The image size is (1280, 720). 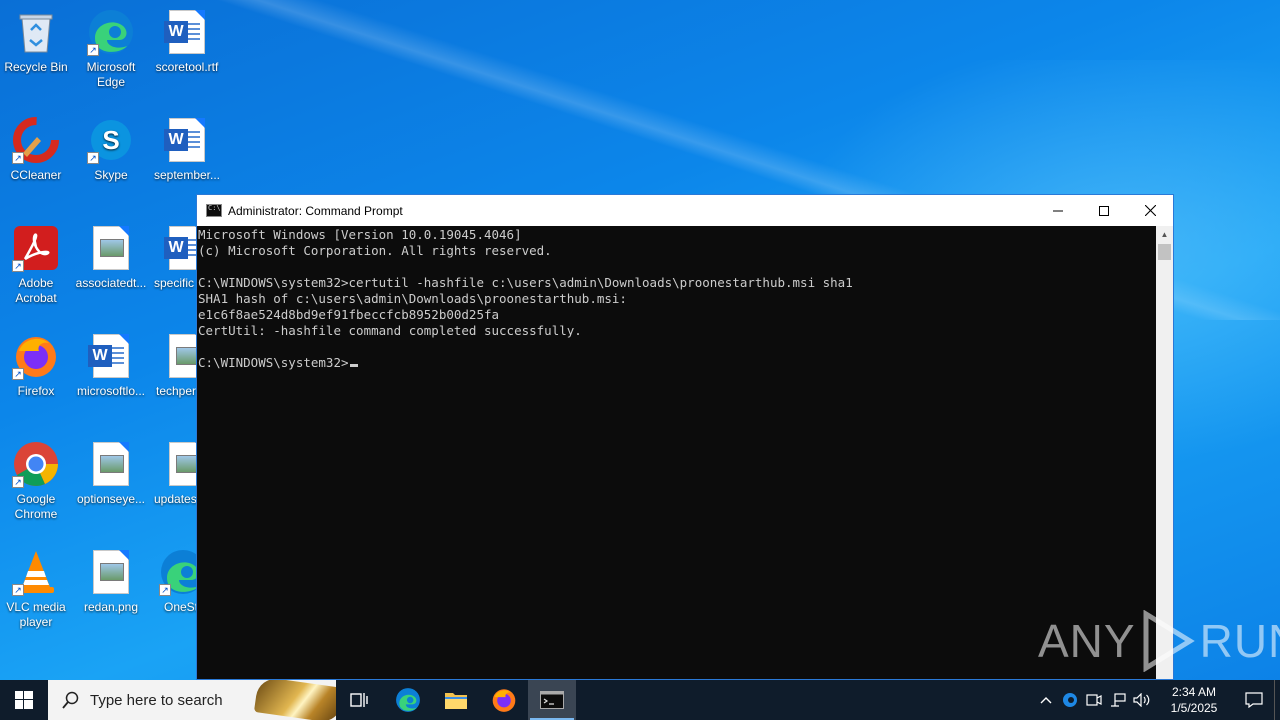 What do you see at coordinates (111, 74) in the screenshot?
I see `desktop-icon-label: Microsoft Edge` at bounding box center [111, 74].